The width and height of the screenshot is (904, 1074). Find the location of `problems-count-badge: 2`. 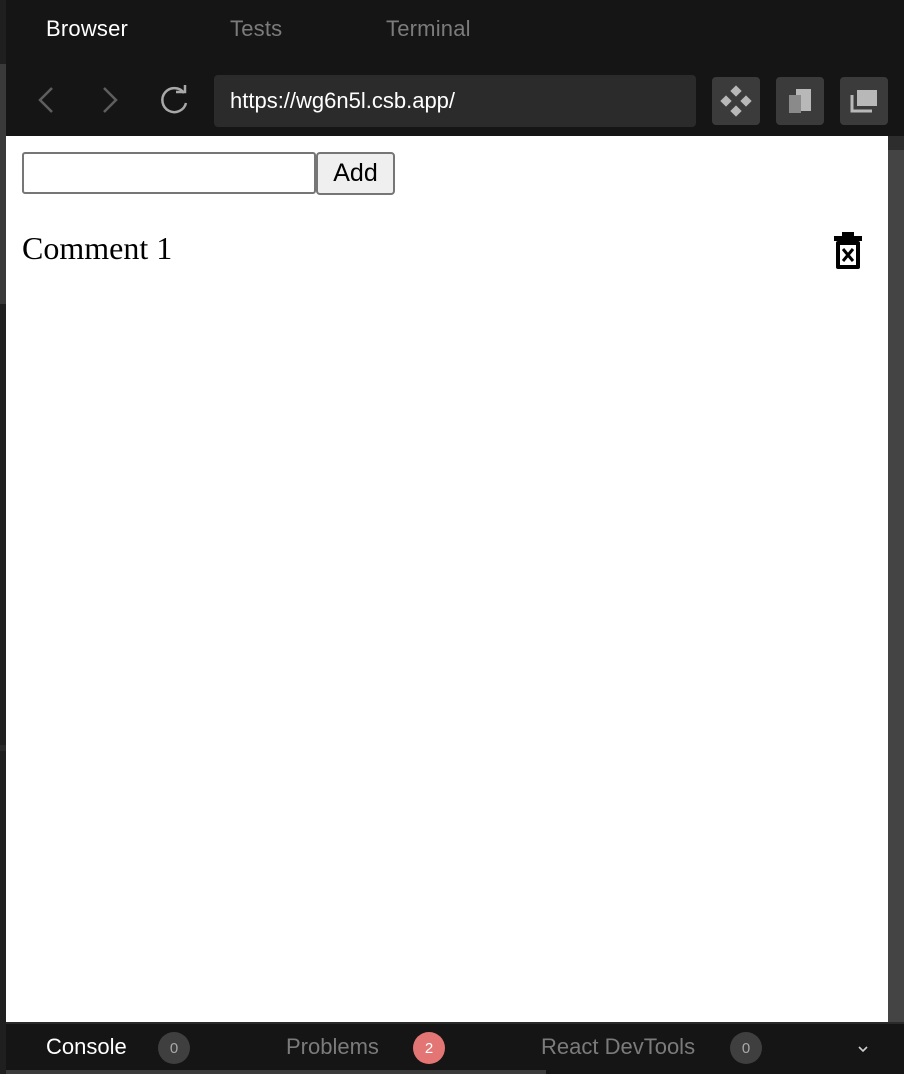

problems-count-badge: 2 is located at coordinates (429, 1048).